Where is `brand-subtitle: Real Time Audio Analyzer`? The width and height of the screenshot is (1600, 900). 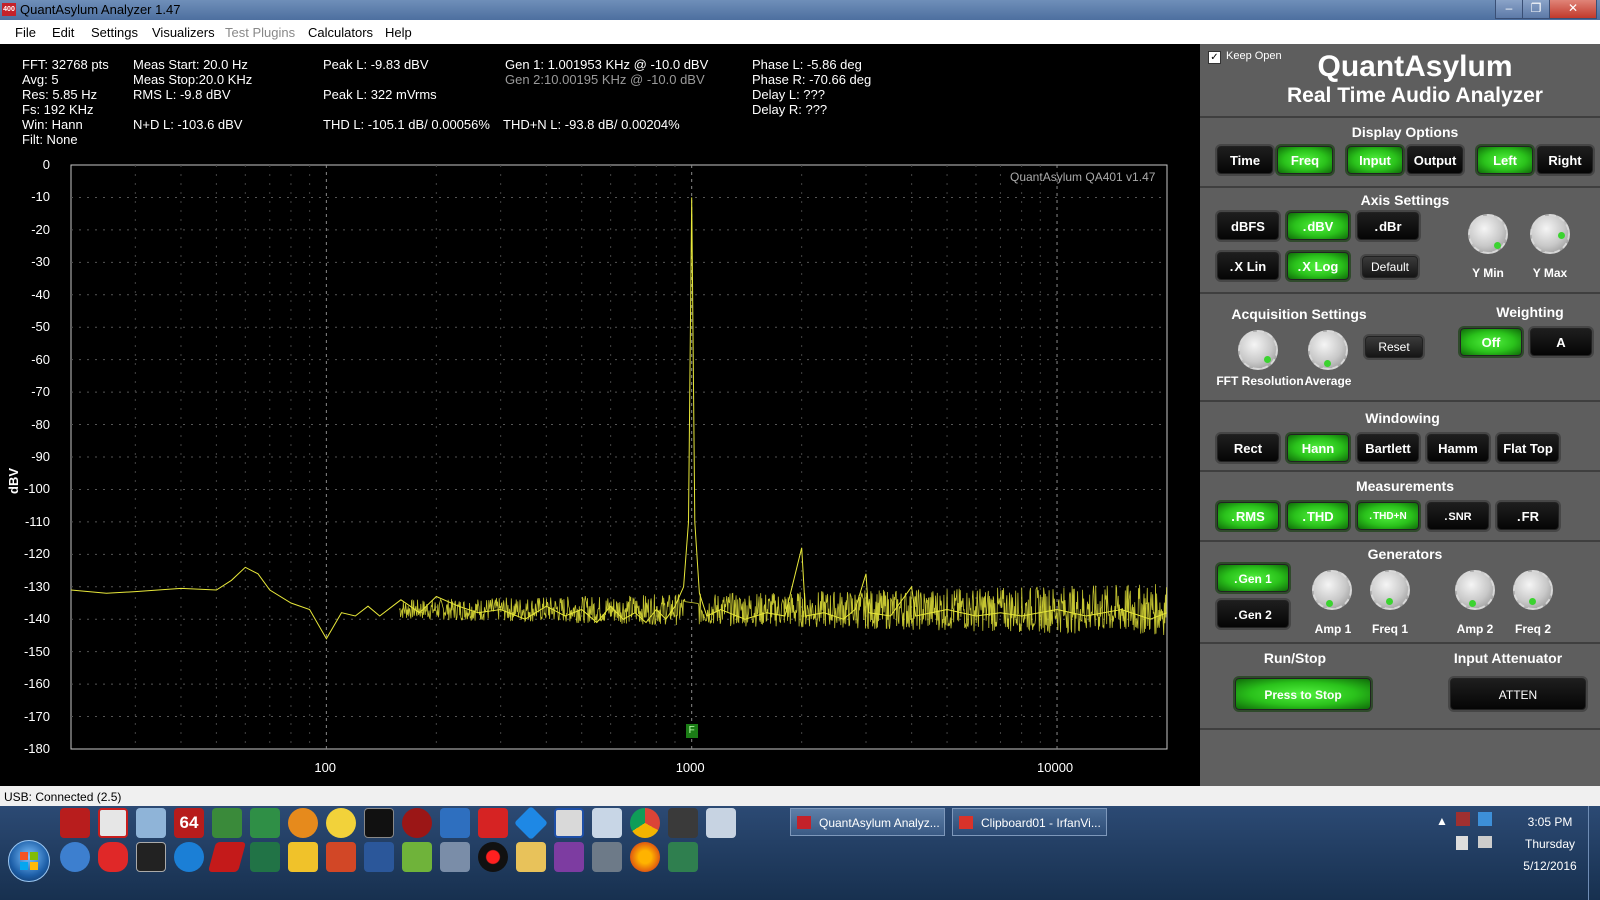
brand-subtitle: Real Time Audio Analyzer is located at coordinates (1415, 95).